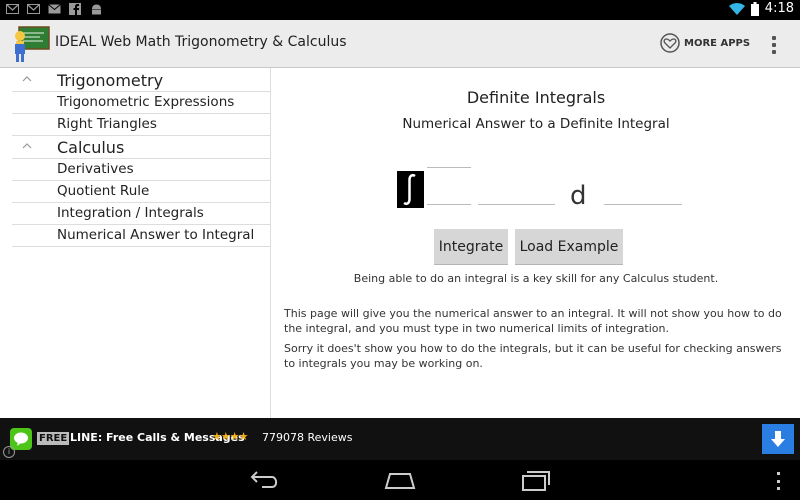 Image resolution: width=800 pixels, height=500 pixels. I want to click on status-time: 4:18, so click(779, 8).